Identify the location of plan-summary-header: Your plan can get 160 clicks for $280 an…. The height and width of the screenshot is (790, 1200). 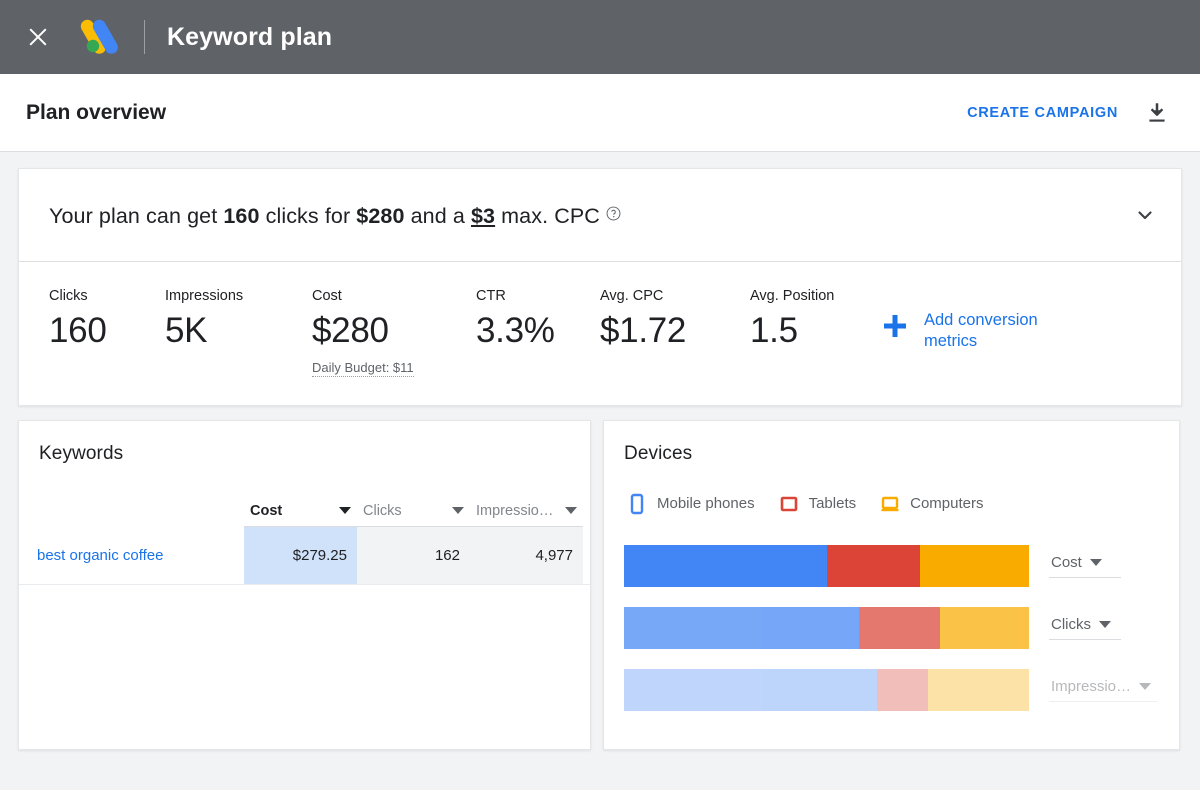
(600, 215).